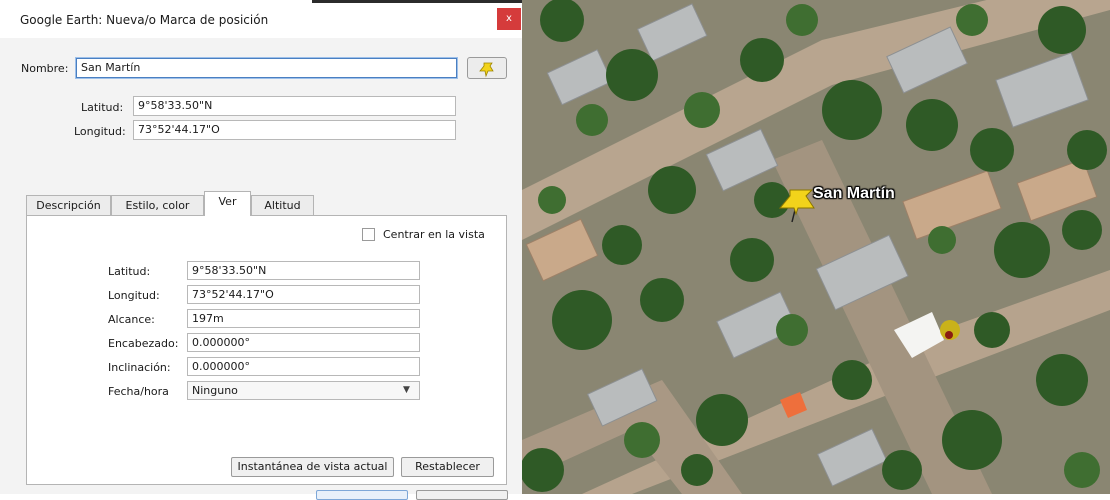 This screenshot has height=500, width=1110. I want to click on range-field: 197m, so click(303, 318).